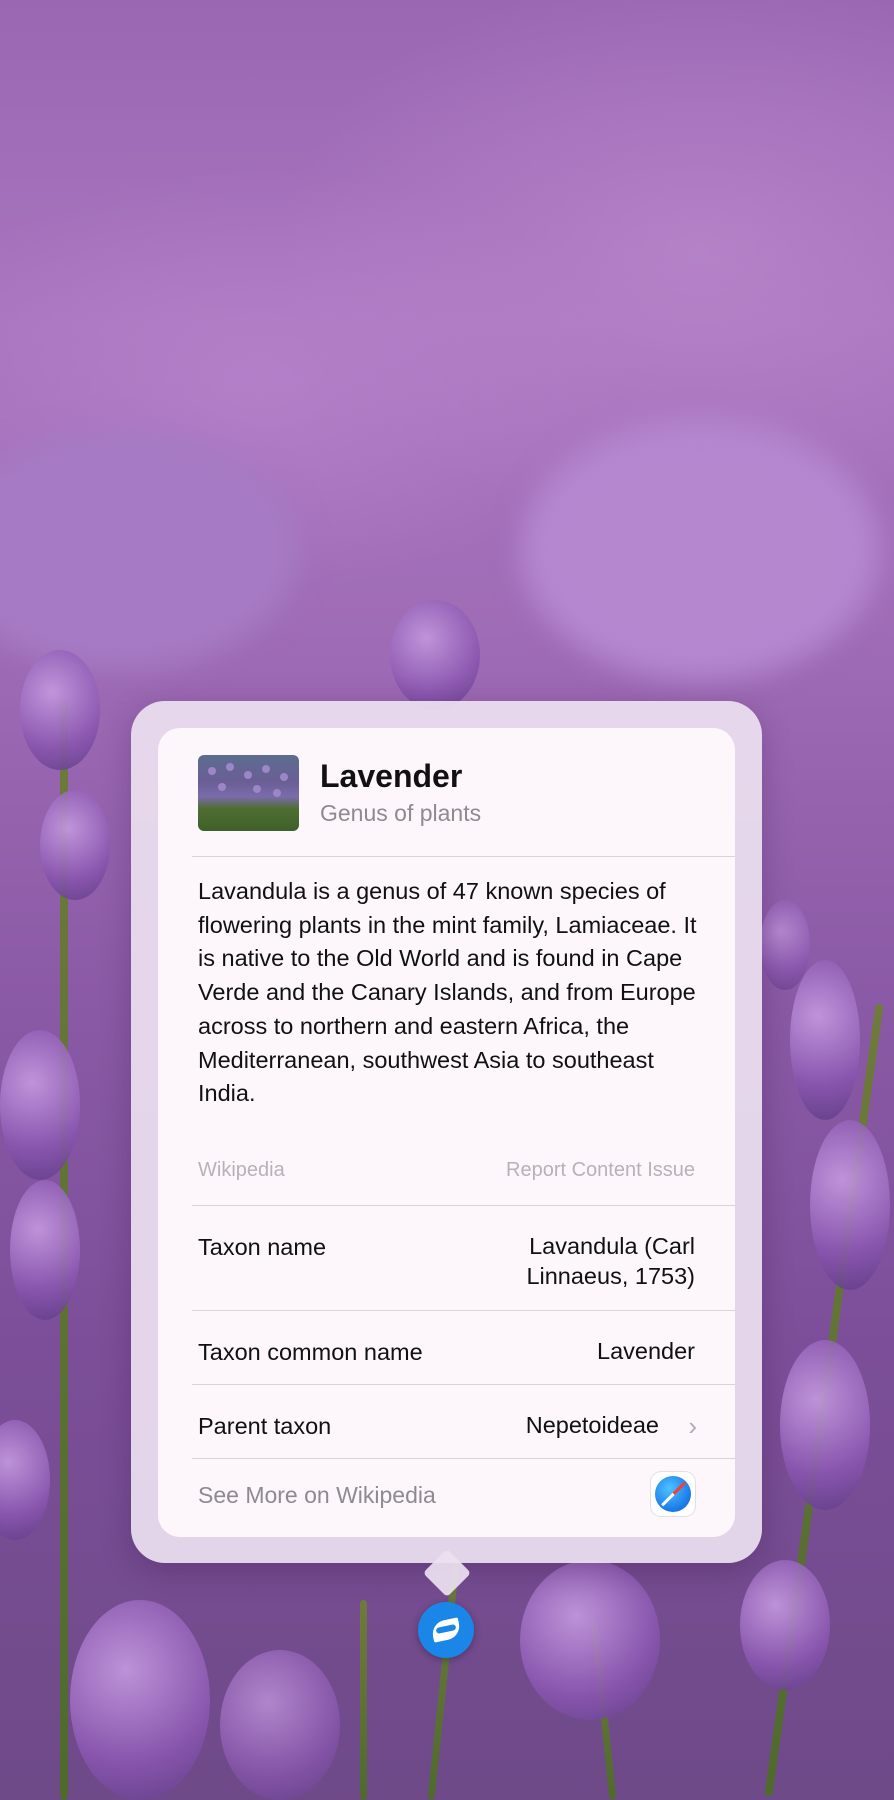 Image resolution: width=894 pixels, height=1800 pixels. I want to click on row-key: Taxon name, so click(262, 1247).